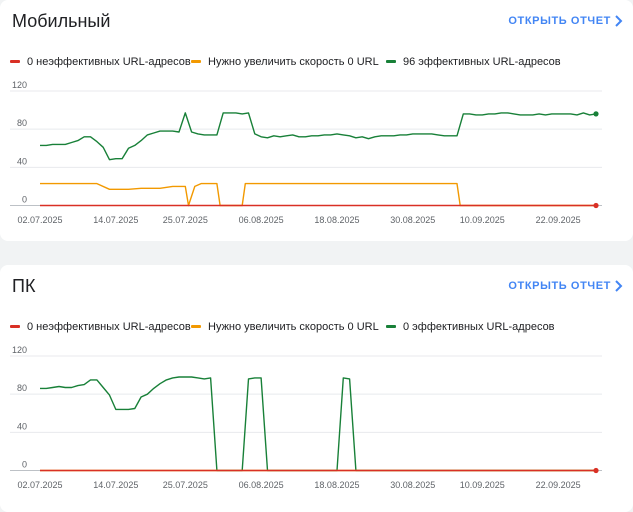 This screenshot has width=633, height=512. I want to click on series-line-needs-improvement, so click(318, 194).